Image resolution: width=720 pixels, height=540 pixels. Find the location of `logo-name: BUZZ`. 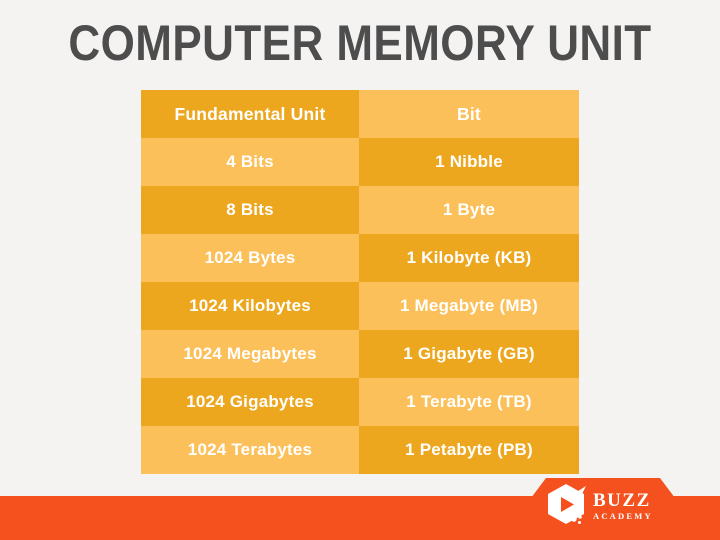

logo-name: BUZZ is located at coordinates (622, 501).